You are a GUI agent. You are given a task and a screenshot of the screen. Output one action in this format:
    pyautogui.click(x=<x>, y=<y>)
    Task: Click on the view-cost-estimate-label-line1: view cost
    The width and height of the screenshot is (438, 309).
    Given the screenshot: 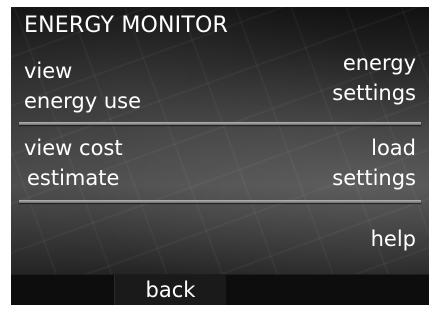 What is the action you would take?
    pyautogui.click(x=73, y=148)
    